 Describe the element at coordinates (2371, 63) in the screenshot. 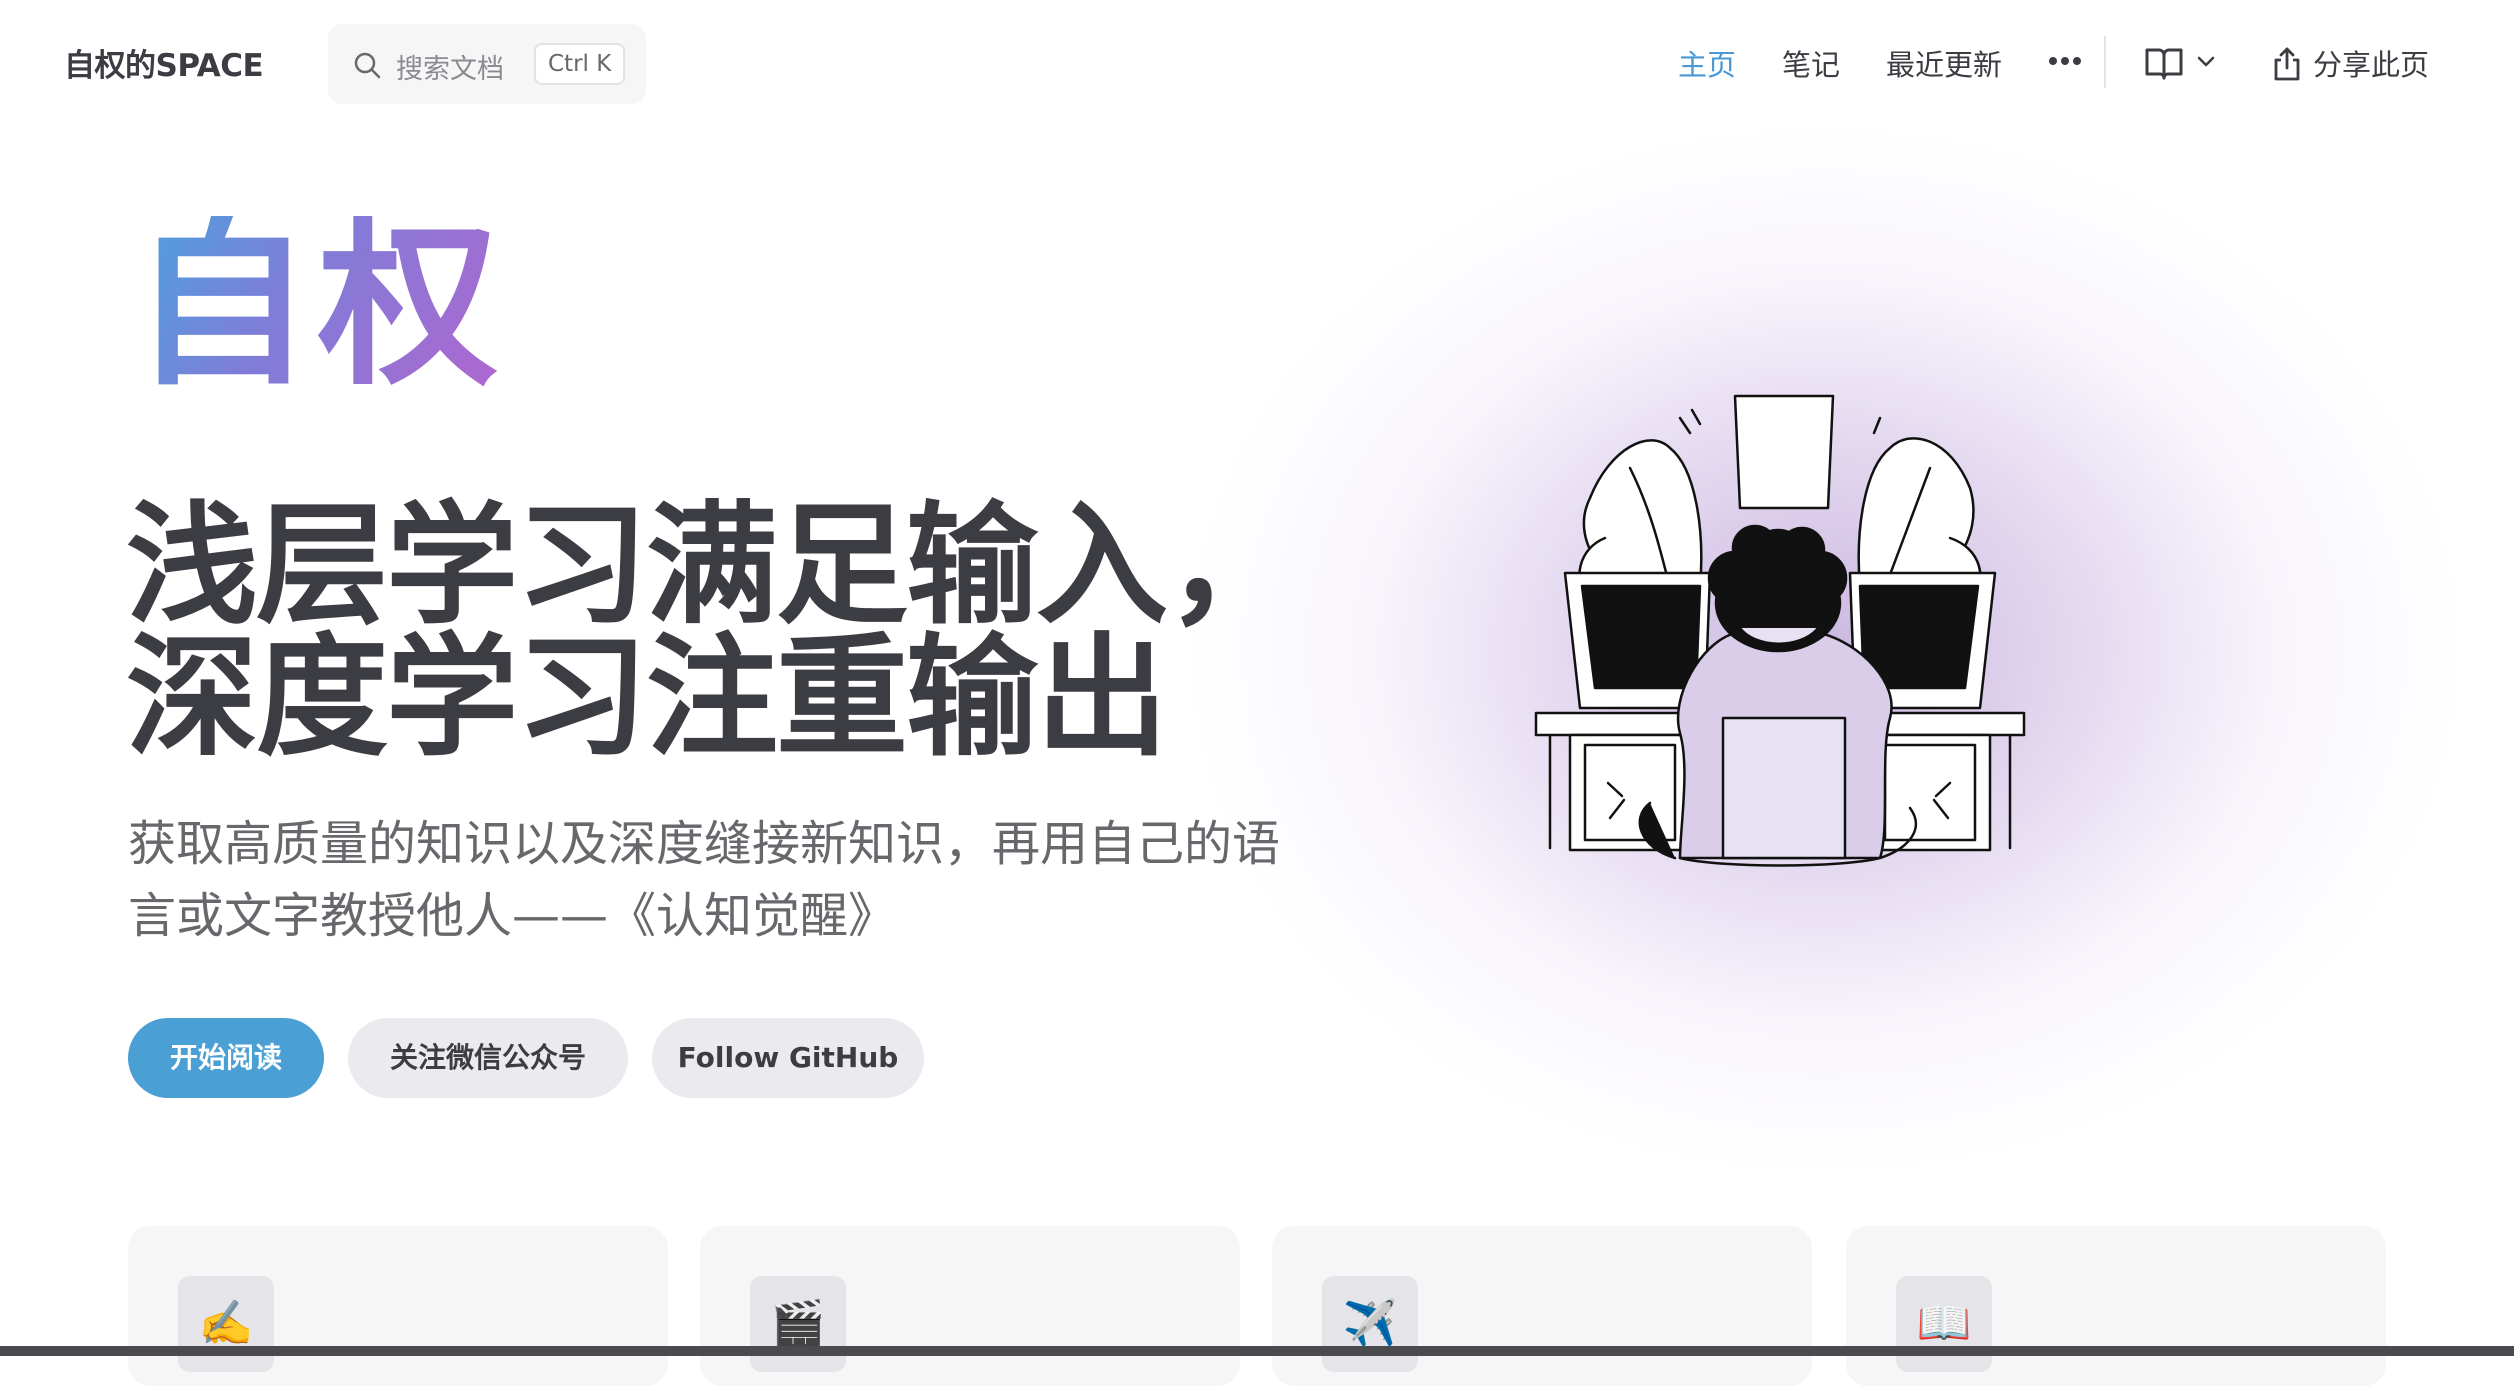

I see `share-page-link: 分享此页` at that location.